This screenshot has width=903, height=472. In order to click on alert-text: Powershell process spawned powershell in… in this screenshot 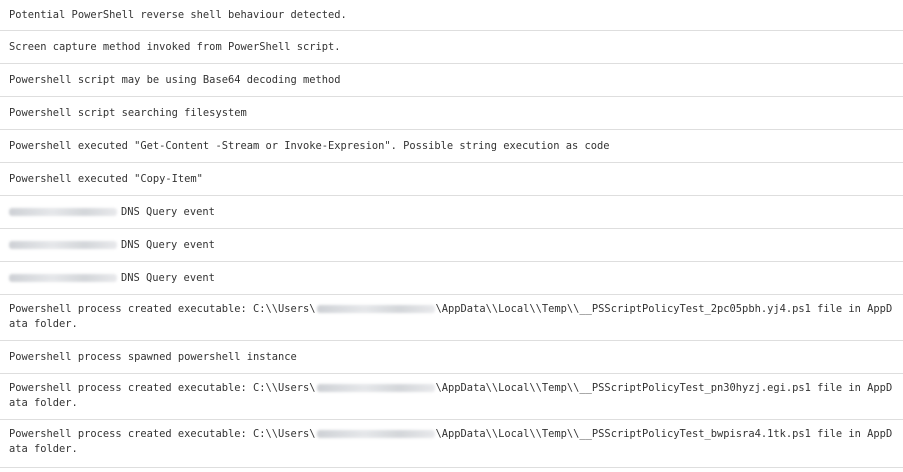, I will do `click(153, 357)`.